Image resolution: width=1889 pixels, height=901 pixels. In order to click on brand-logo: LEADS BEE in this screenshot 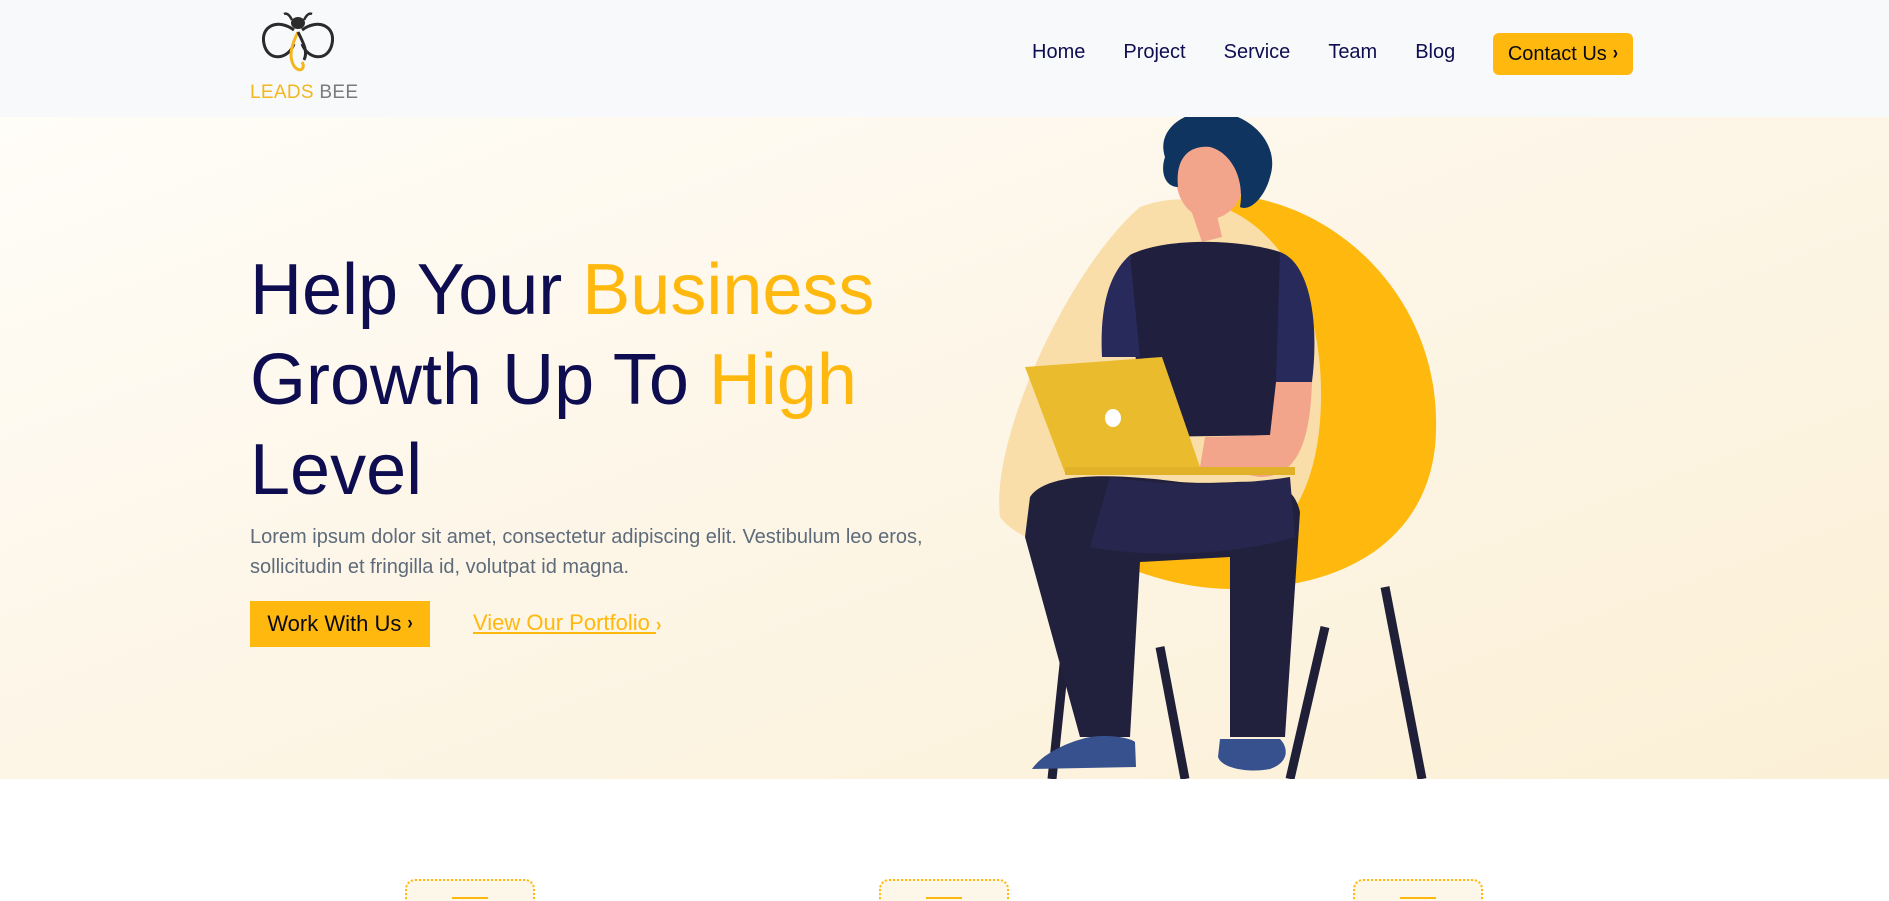, I will do `click(304, 57)`.